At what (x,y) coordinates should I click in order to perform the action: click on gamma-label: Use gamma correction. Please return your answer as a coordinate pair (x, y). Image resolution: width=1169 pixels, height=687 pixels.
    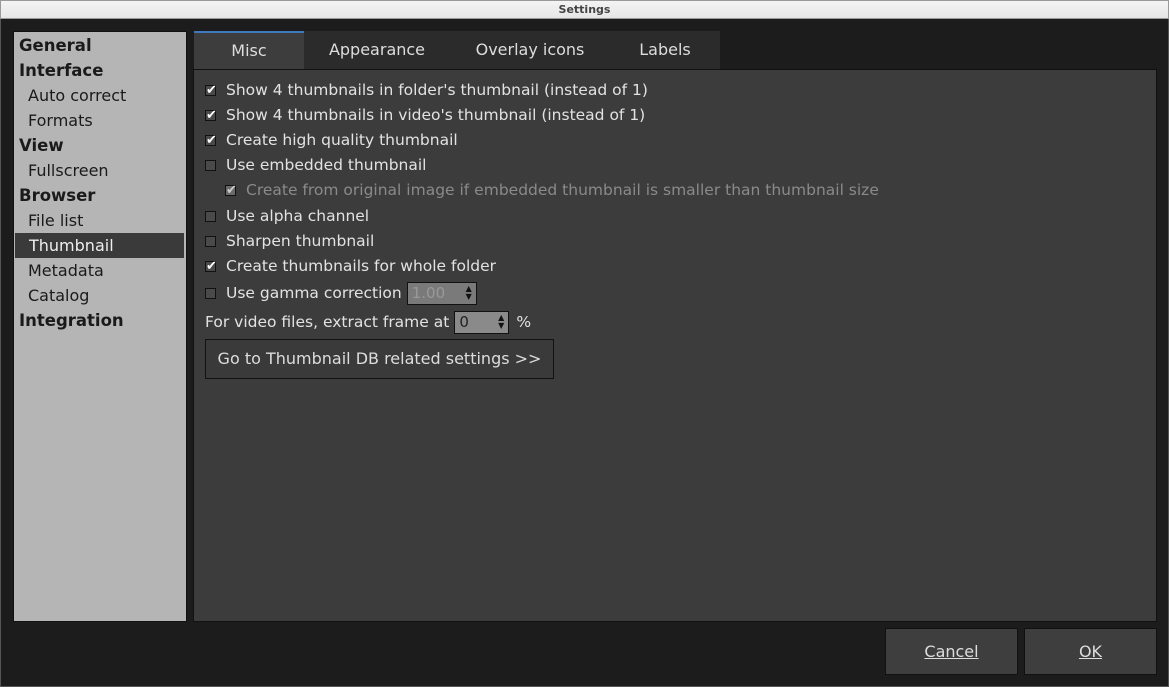
    Looking at the image, I should click on (314, 293).